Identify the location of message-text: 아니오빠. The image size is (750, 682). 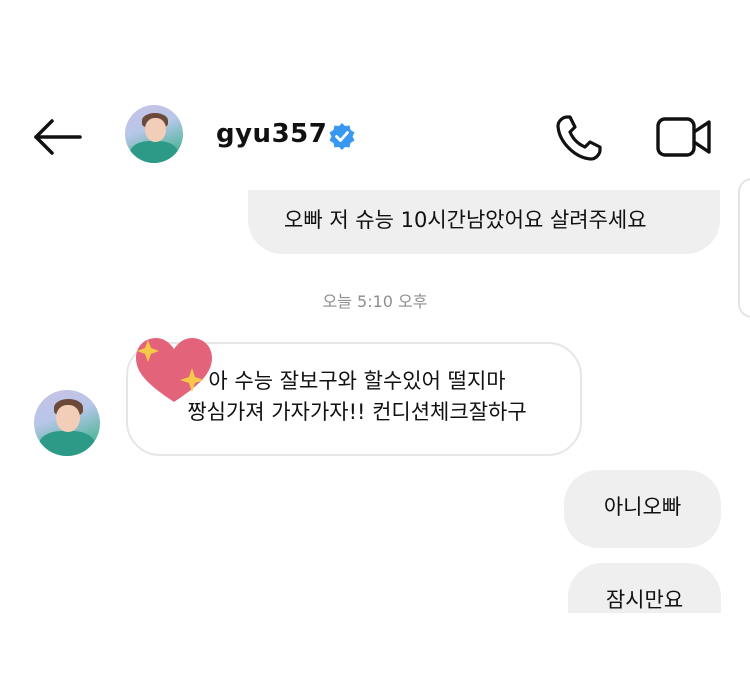
(642, 507).